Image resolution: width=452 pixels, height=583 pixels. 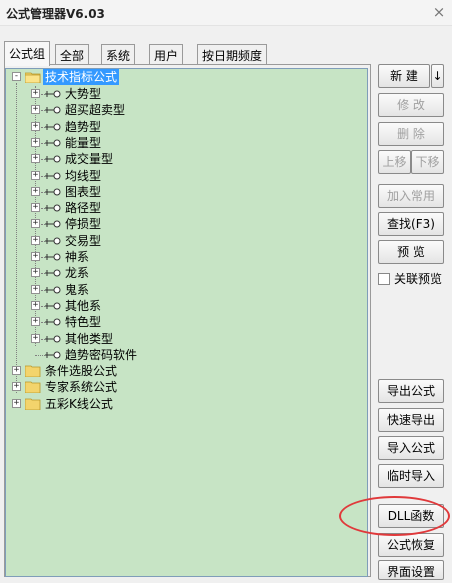 What do you see at coordinates (384, 279) in the screenshot?
I see `checkbox-icon` at bounding box center [384, 279].